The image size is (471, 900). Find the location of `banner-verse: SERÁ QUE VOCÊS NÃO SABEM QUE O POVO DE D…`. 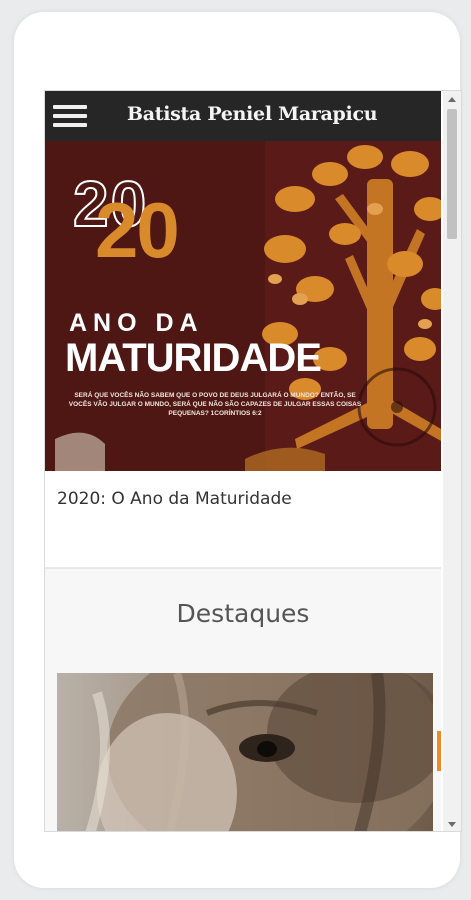

banner-verse: SERÁ QUE VOCÊS NÃO SABEM QUE O POVO DE D… is located at coordinates (215, 404).